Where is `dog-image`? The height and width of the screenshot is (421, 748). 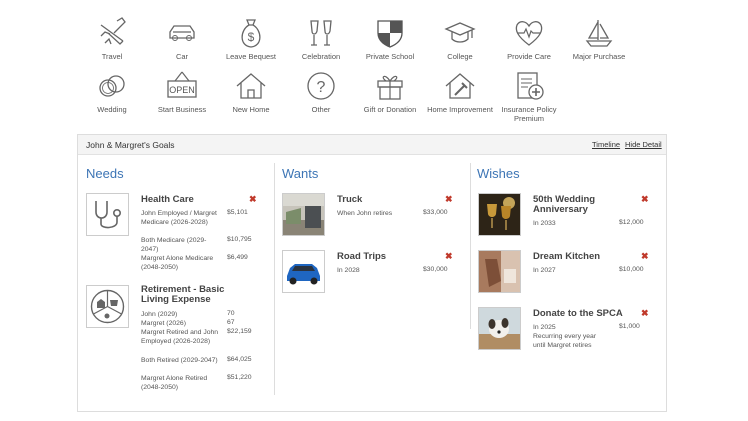 dog-image is located at coordinates (499, 328).